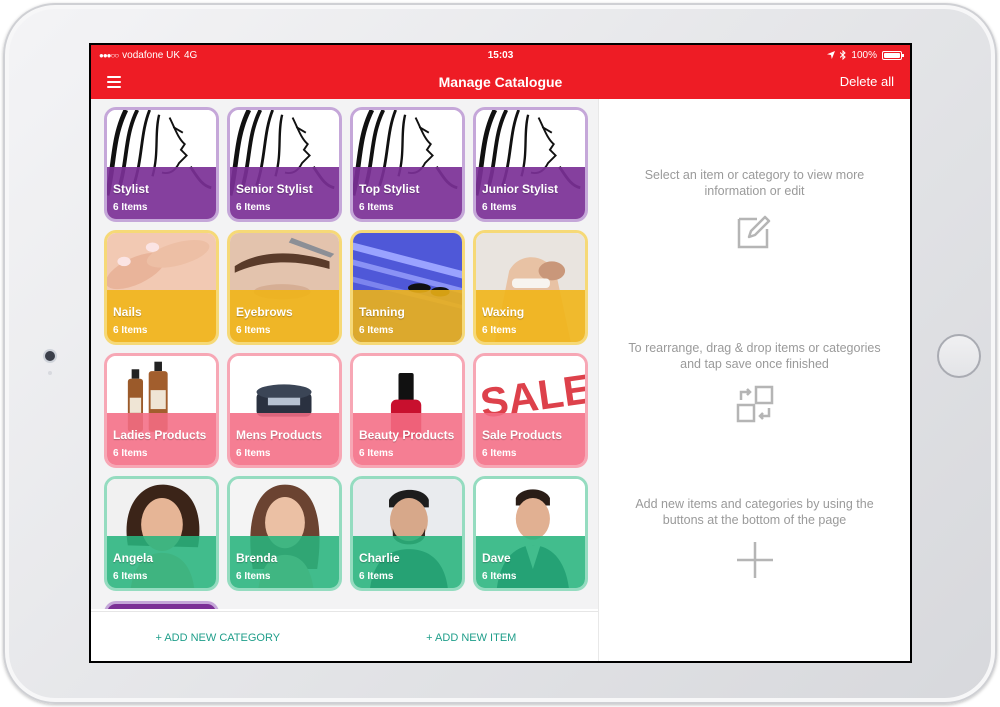  I want to click on tile-name: Waxing, so click(503, 312).